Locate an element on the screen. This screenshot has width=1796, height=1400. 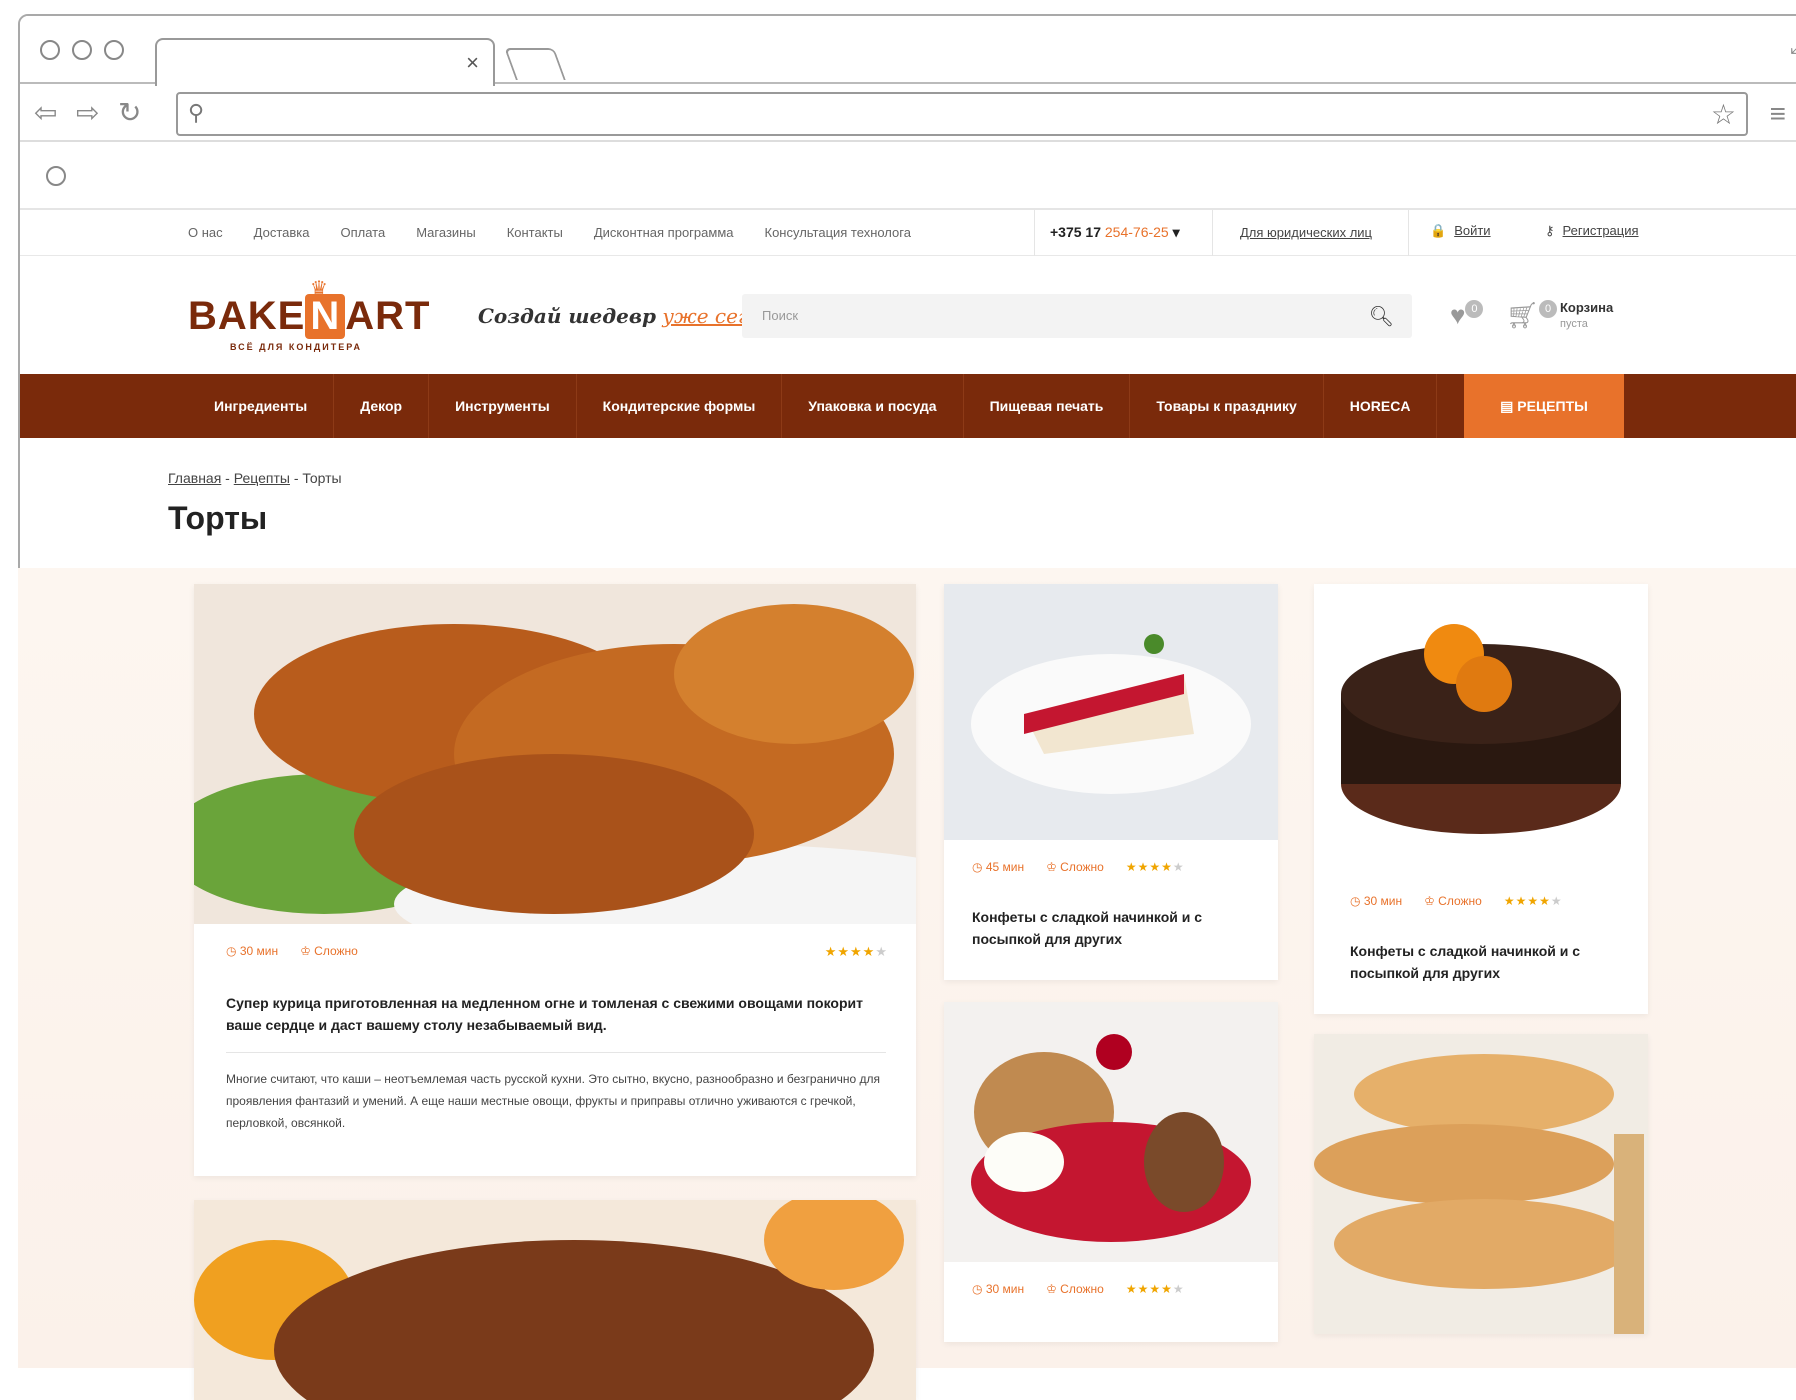
chicken-image is located at coordinates (555, 754).